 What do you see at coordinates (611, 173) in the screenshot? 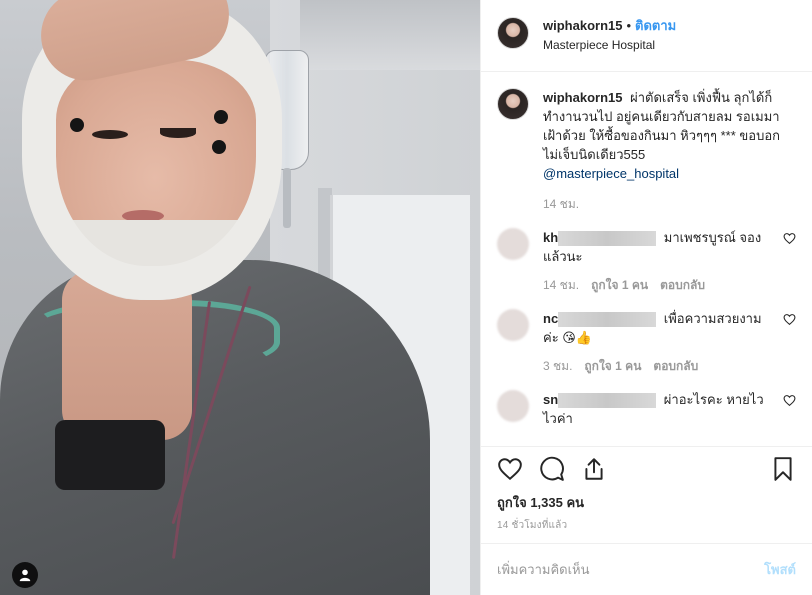
I see `caption-mention: @masterpiece_hospital` at bounding box center [611, 173].